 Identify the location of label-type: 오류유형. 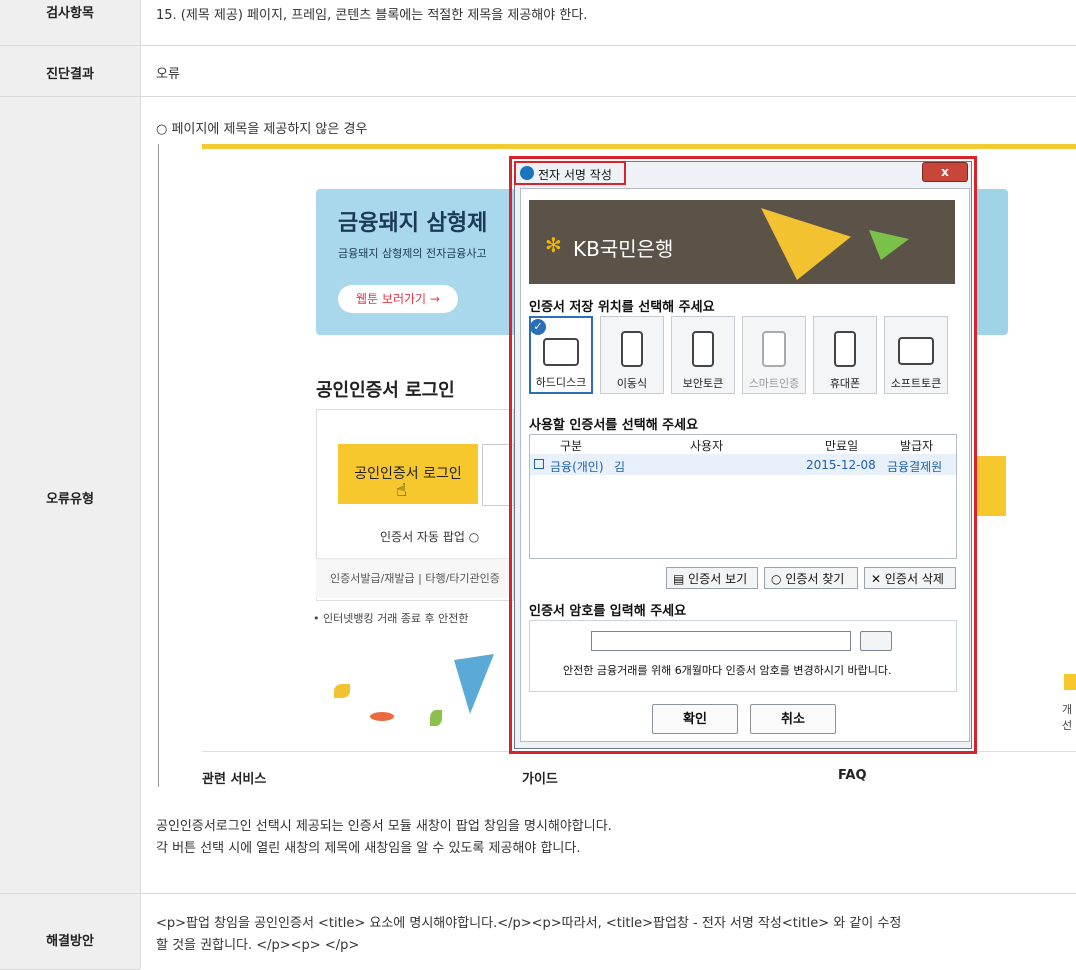
(70, 499).